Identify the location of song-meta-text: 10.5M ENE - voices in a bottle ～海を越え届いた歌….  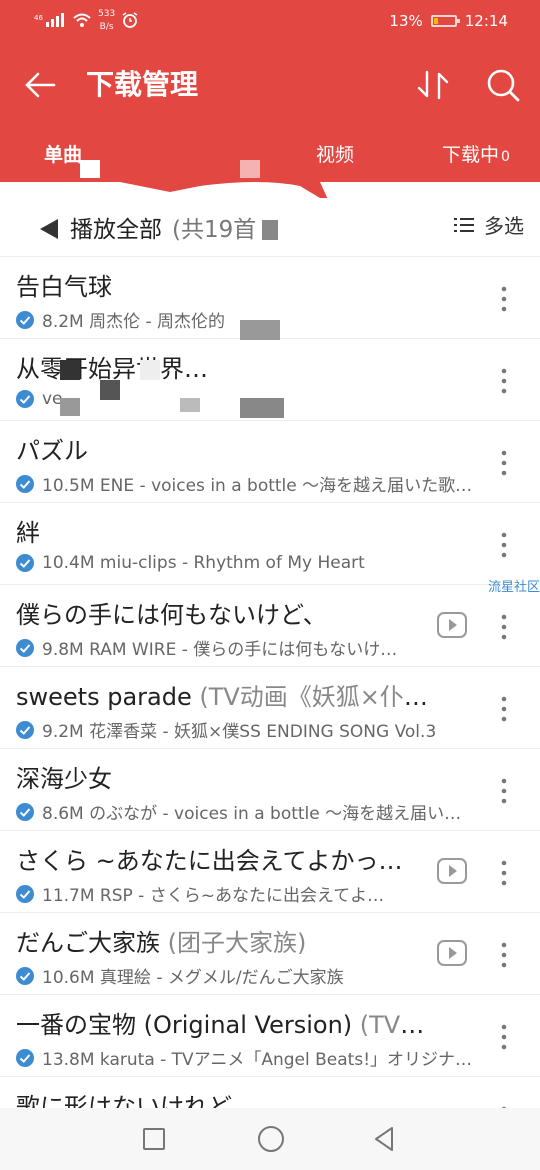
(257, 486).